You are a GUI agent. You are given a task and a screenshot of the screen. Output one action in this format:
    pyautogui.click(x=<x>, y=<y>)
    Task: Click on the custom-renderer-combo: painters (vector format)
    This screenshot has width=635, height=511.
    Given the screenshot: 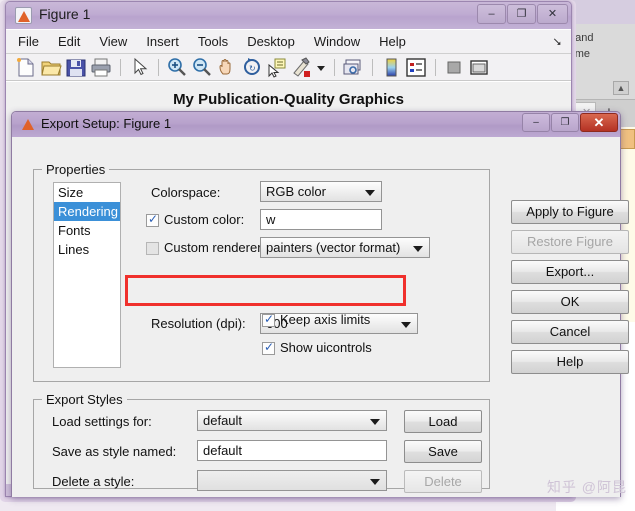 What is the action you would take?
    pyautogui.click(x=345, y=247)
    